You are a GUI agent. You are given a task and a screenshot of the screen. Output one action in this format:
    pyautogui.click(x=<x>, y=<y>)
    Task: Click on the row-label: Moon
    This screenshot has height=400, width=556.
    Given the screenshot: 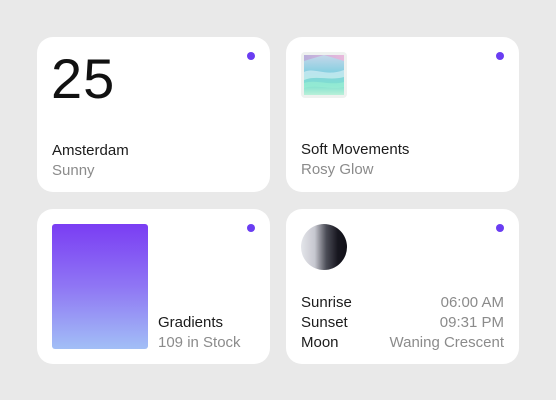 What is the action you would take?
    pyautogui.click(x=320, y=342)
    